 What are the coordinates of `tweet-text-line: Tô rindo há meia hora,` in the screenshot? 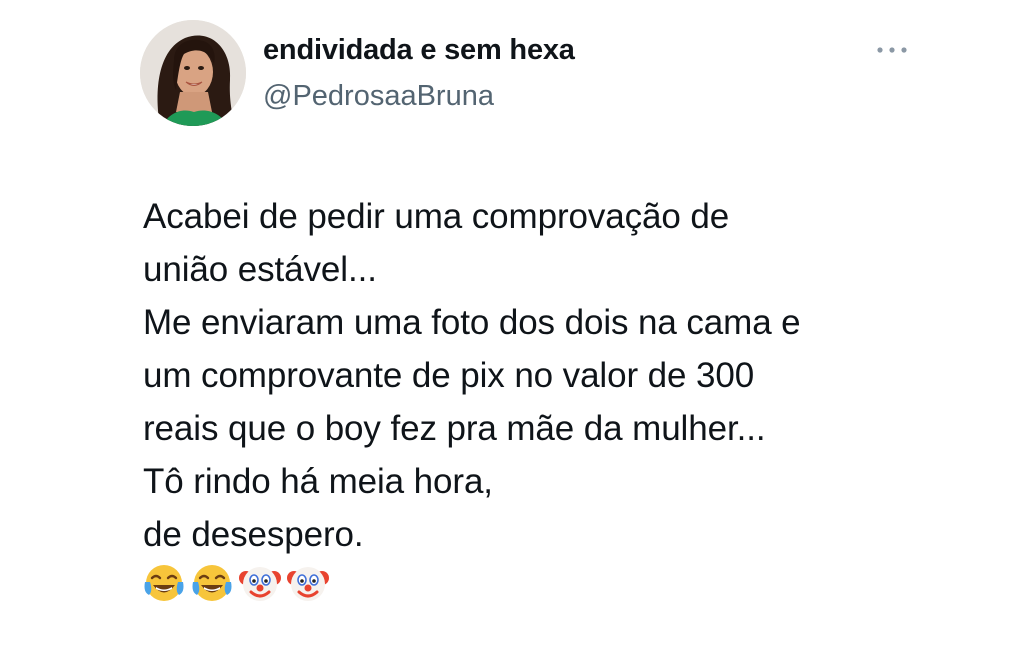 It's located at (318, 481).